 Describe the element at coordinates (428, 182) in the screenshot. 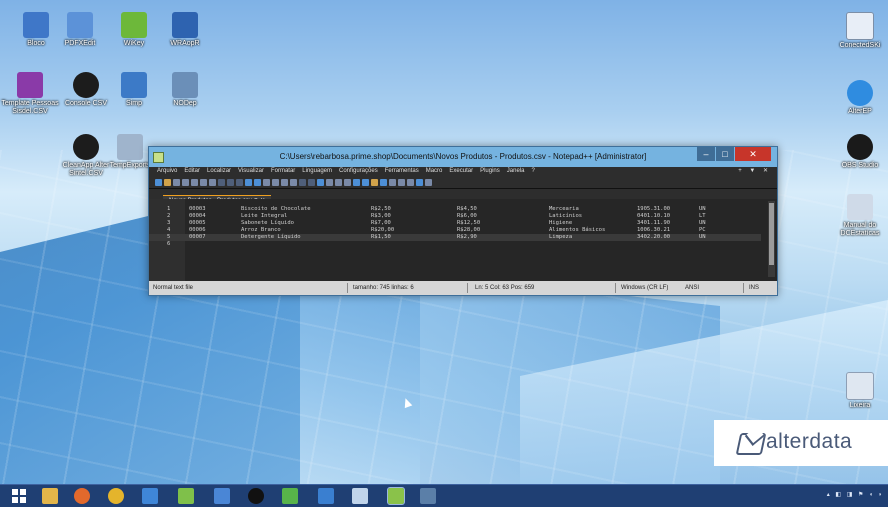

I see `save-macro-icon` at that location.